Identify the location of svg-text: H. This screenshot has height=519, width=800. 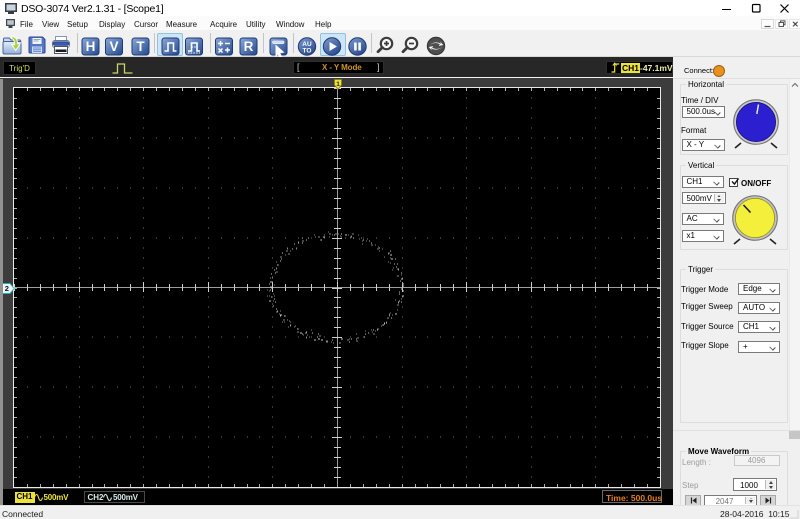
(91, 46).